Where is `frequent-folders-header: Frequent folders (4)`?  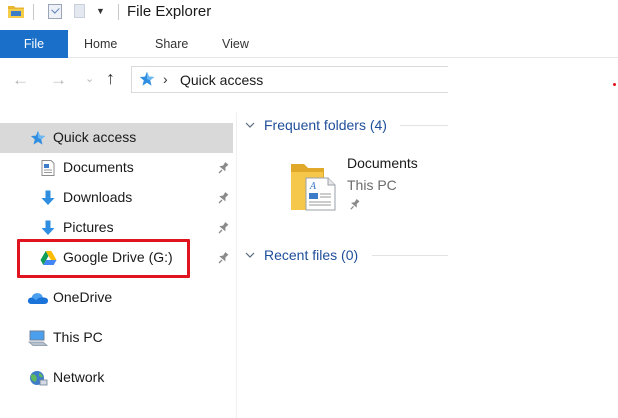
frequent-folders-header: Frequent folders (4) is located at coordinates (316, 125).